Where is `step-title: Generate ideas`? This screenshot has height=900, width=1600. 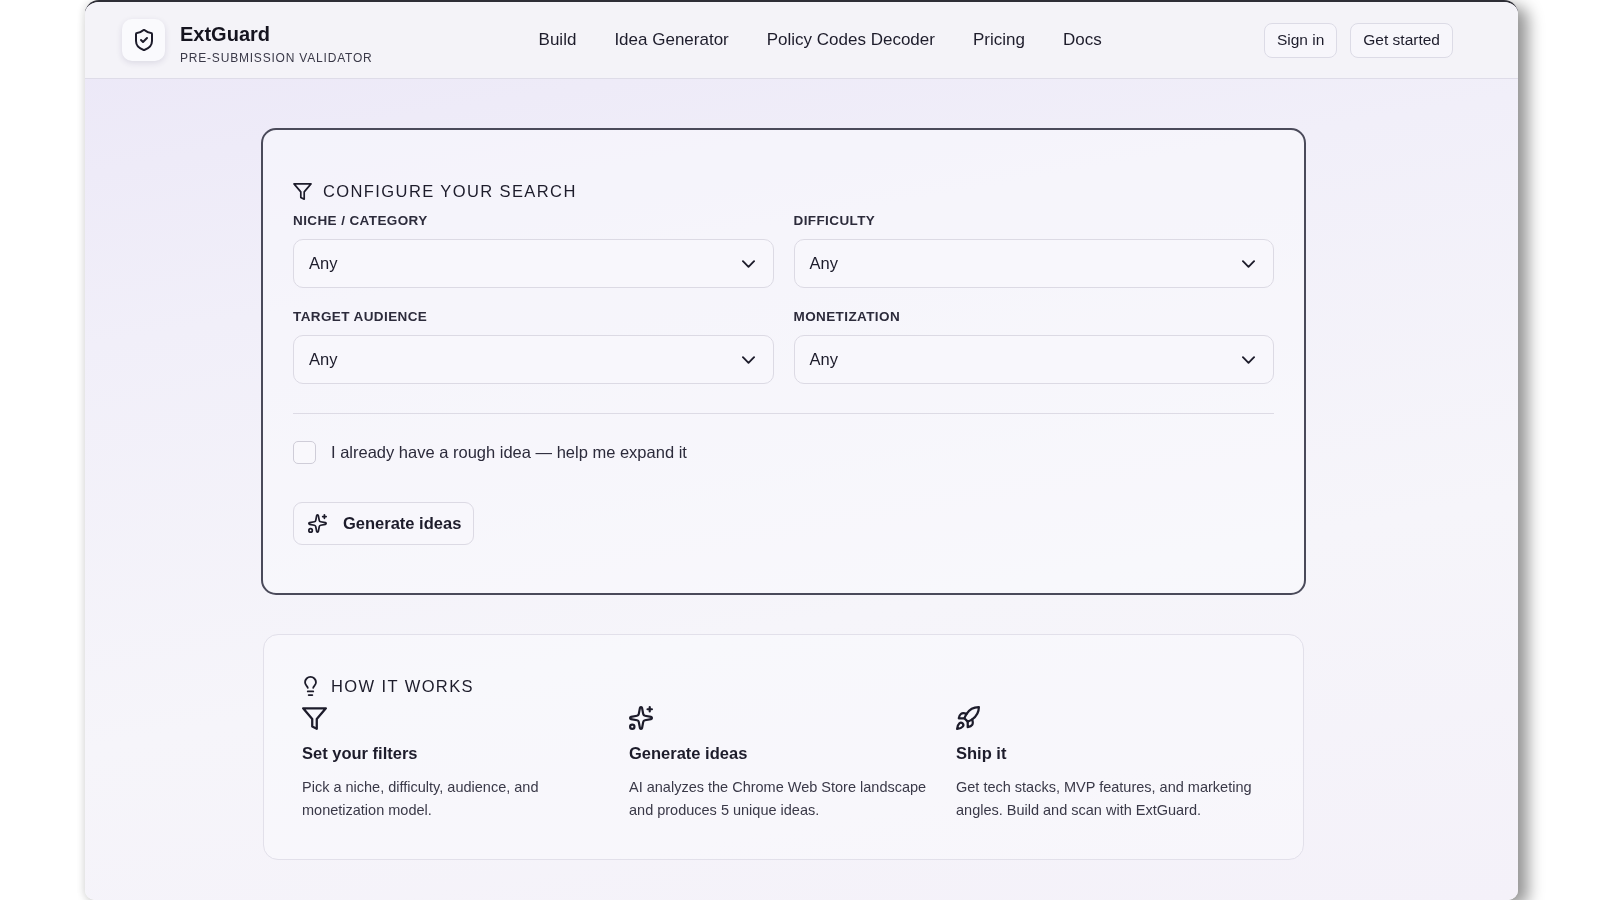 step-title: Generate ideas is located at coordinates (688, 753).